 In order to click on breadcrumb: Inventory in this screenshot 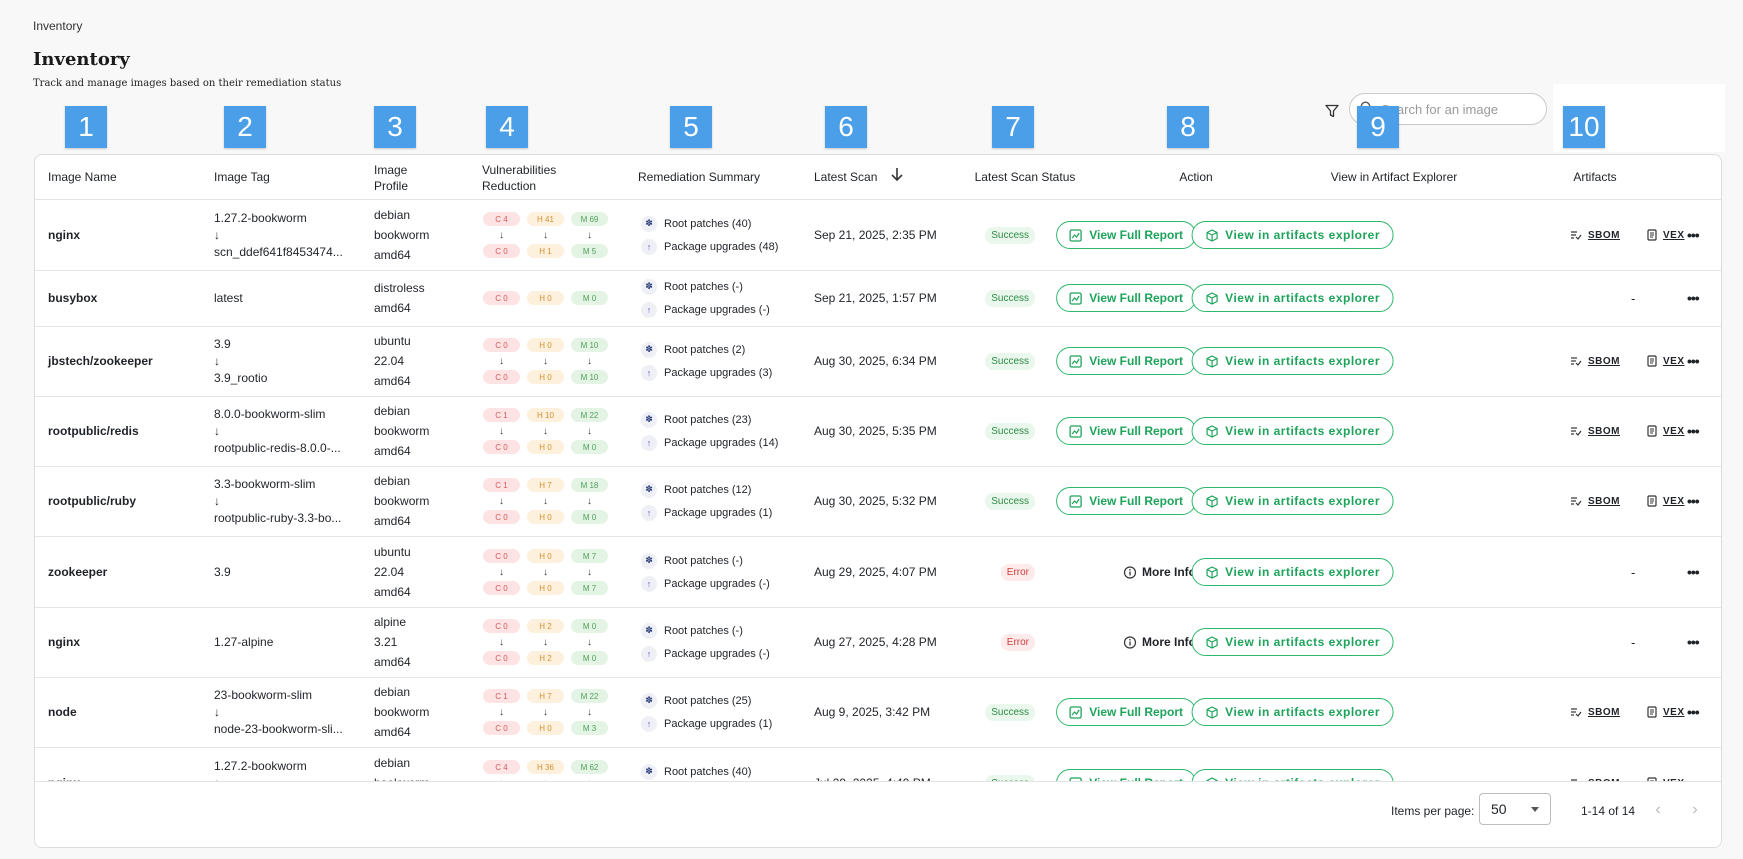, I will do `click(57, 26)`.